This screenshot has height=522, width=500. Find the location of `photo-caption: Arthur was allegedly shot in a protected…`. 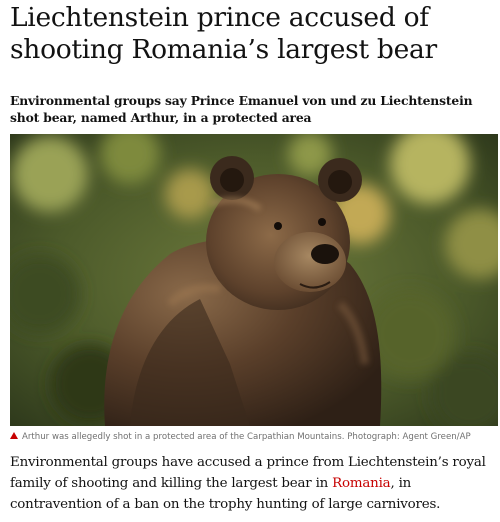

photo-caption: Arthur was allegedly shot in a protected… is located at coordinates (252, 437).